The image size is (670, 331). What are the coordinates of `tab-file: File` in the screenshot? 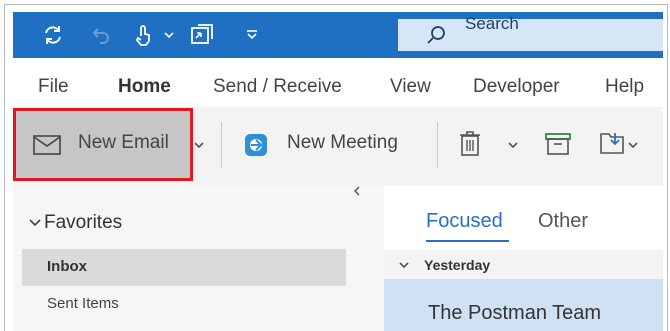 It's located at (53, 87).